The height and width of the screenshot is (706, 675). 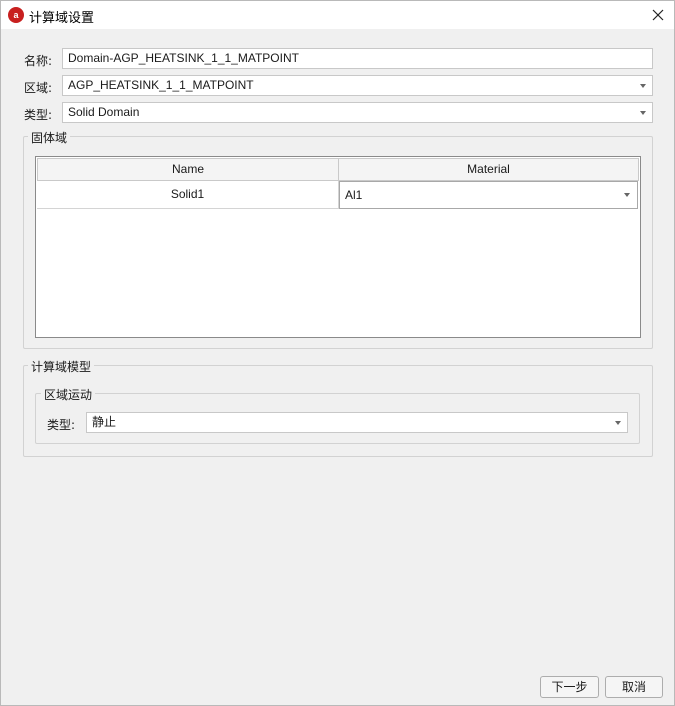 What do you see at coordinates (357, 85) in the screenshot?
I see `region-select: AGP_HEATSINK_1_1_MATPOINT` at bounding box center [357, 85].